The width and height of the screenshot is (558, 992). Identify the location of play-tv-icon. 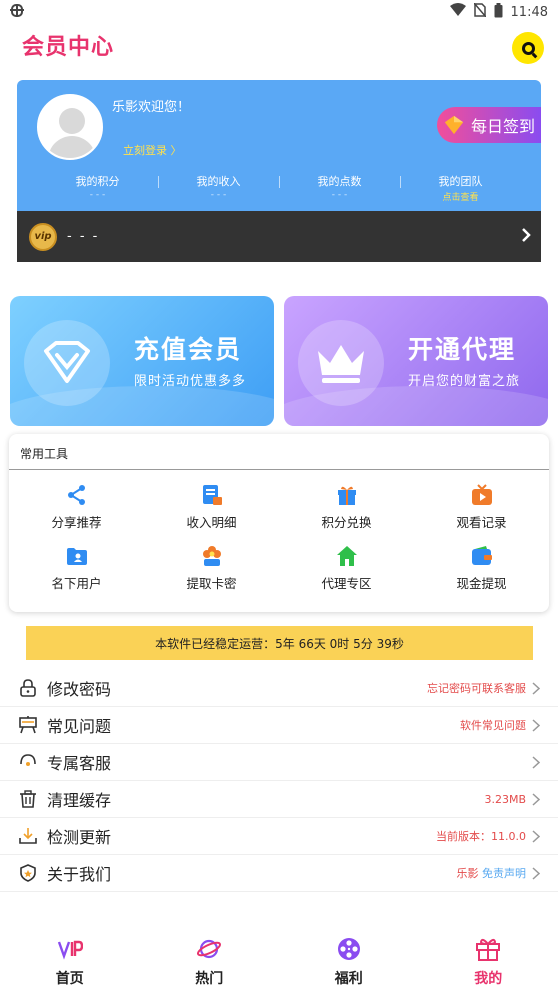
(481, 494).